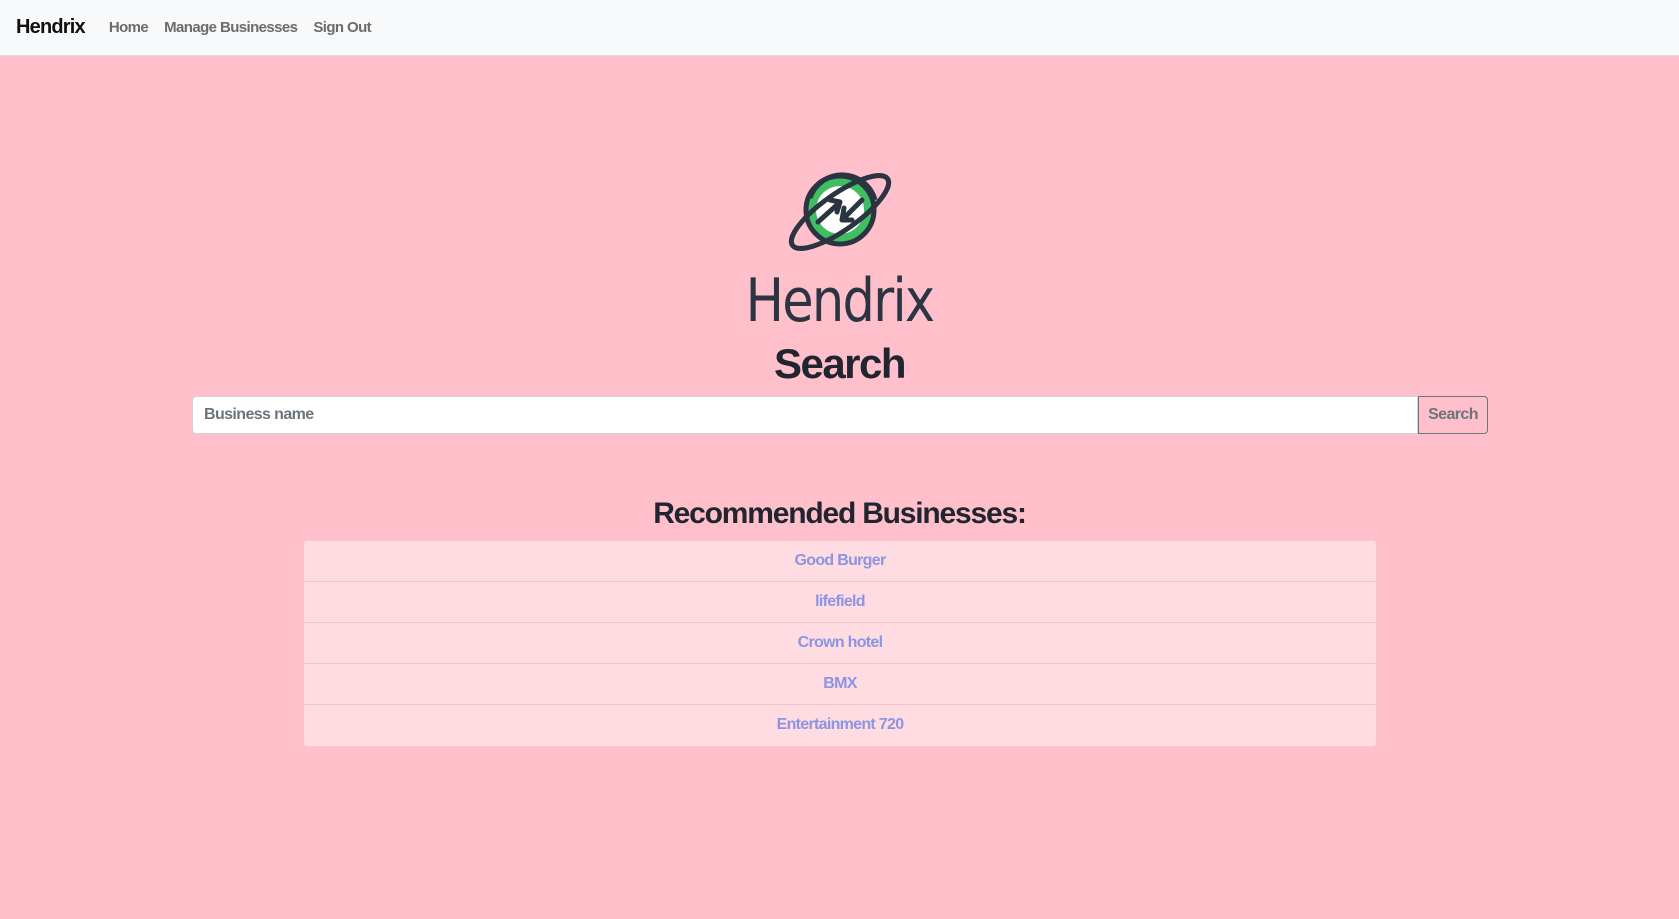 The height and width of the screenshot is (919, 1679). What do you see at coordinates (805, 415) in the screenshot?
I see `business-name-input` at bounding box center [805, 415].